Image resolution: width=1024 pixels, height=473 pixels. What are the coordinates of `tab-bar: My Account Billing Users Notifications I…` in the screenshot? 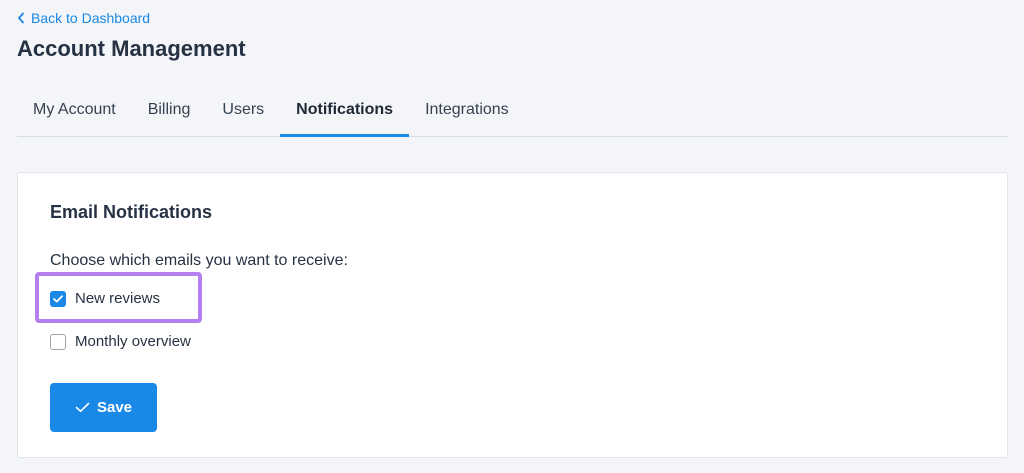 It's located at (512, 110).